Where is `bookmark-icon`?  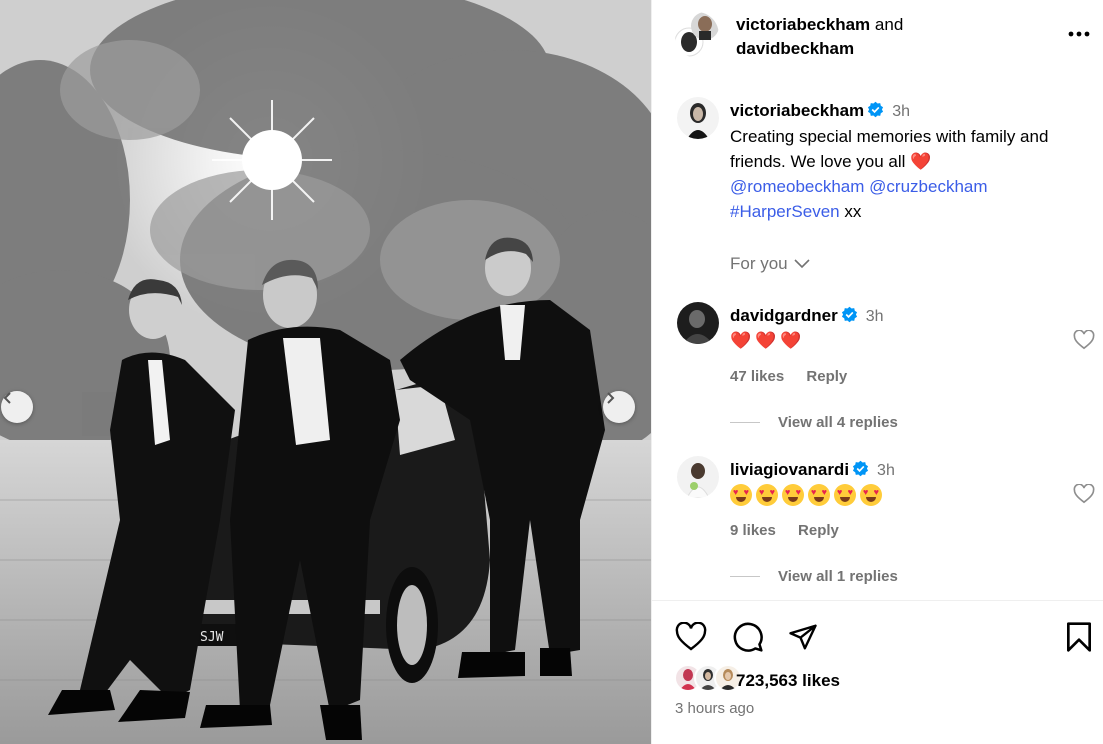 bookmark-icon is located at coordinates (1079, 637).